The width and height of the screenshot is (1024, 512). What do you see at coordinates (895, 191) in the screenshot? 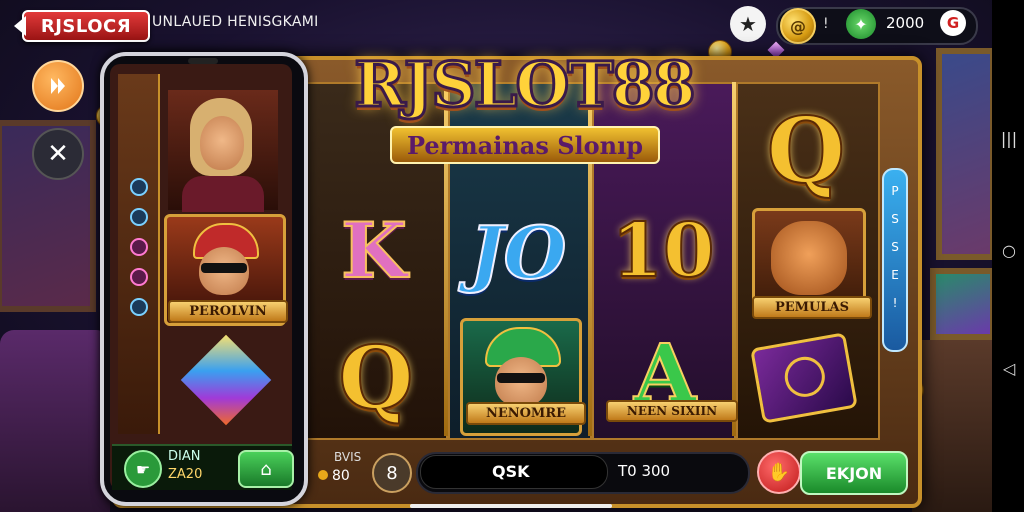
I see `payline-label: P` at bounding box center [895, 191].